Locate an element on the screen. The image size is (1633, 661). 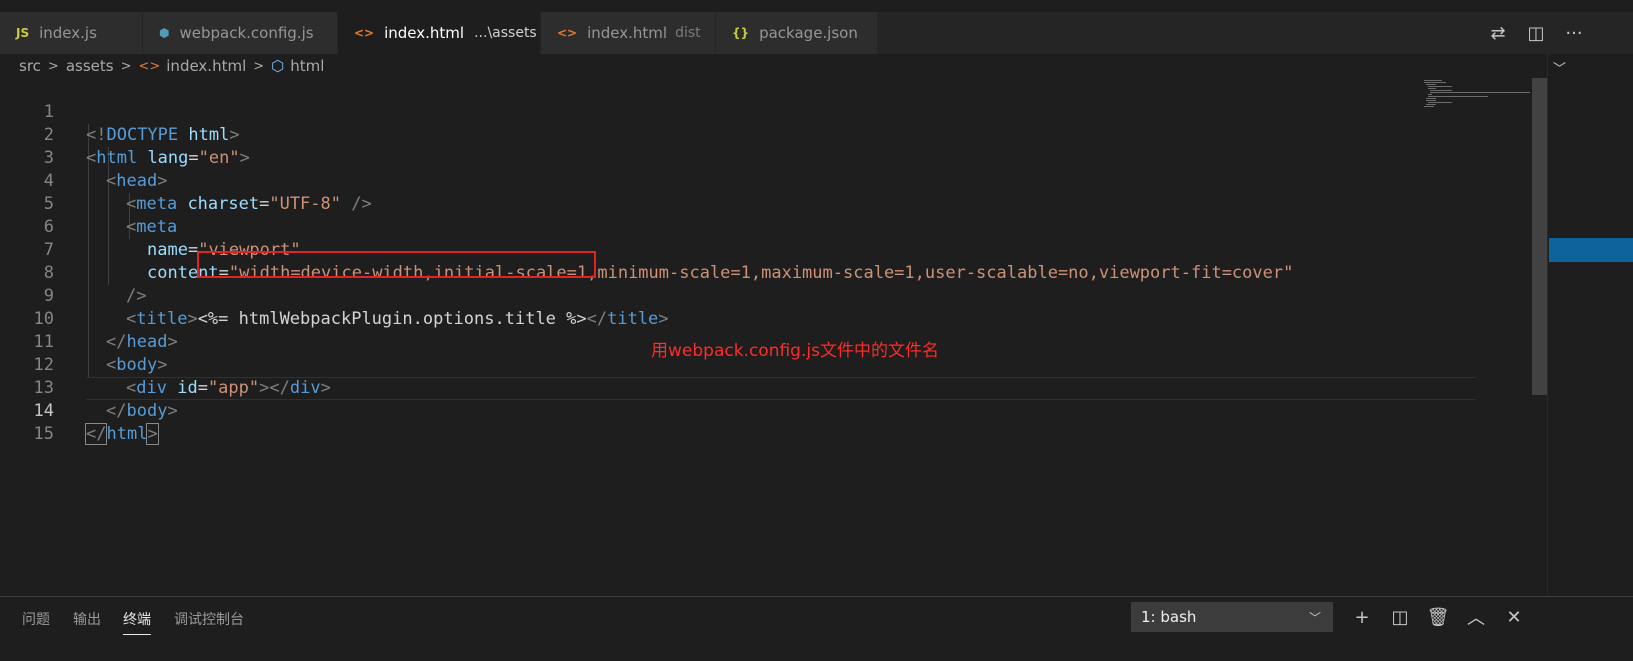
breadcrumb-assets: assets is located at coordinates (90, 66).